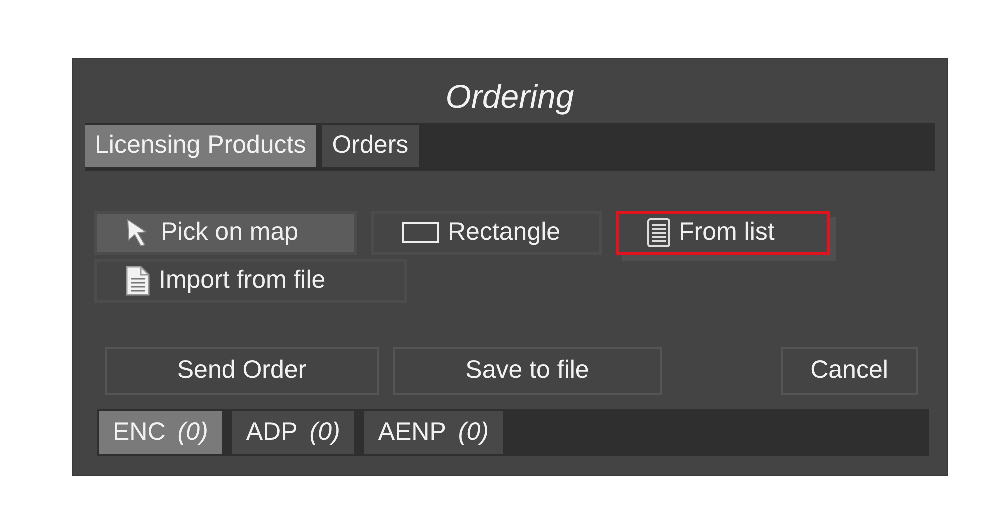  I want to click on product-tab: ADP (0), so click(293, 432).